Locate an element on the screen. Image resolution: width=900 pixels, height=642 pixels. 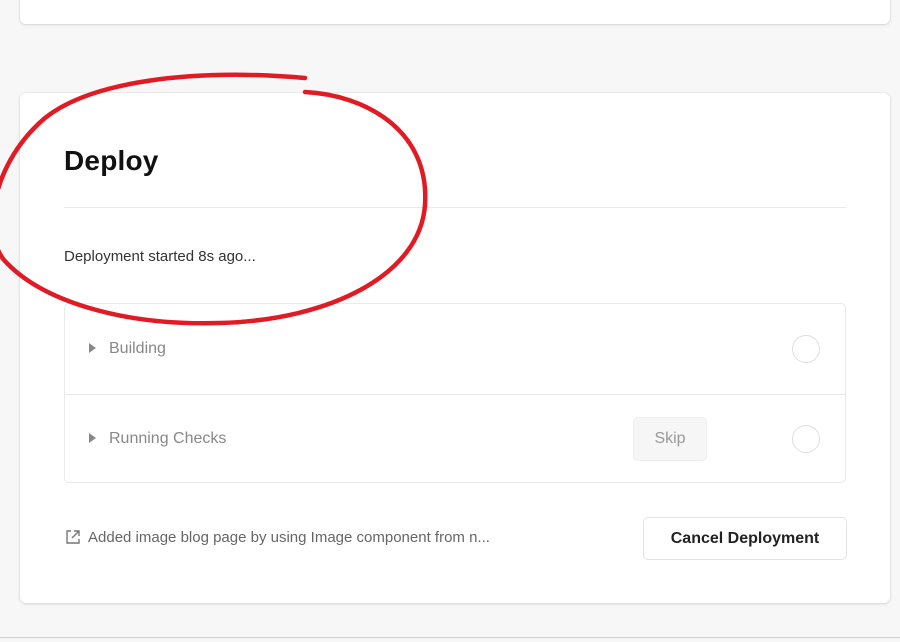
step-building: Building is located at coordinates (455, 349).